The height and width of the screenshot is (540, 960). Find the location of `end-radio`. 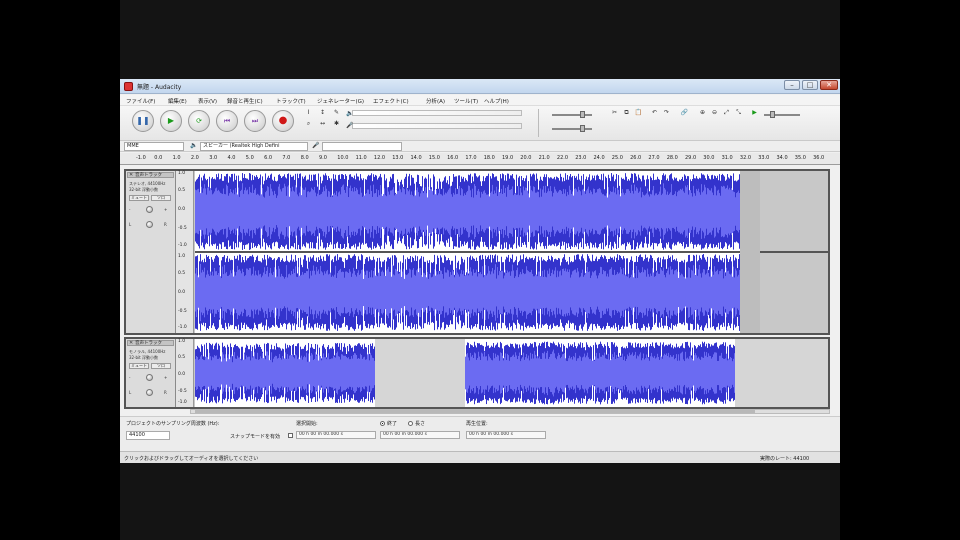

end-radio is located at coordinates (382, 423).